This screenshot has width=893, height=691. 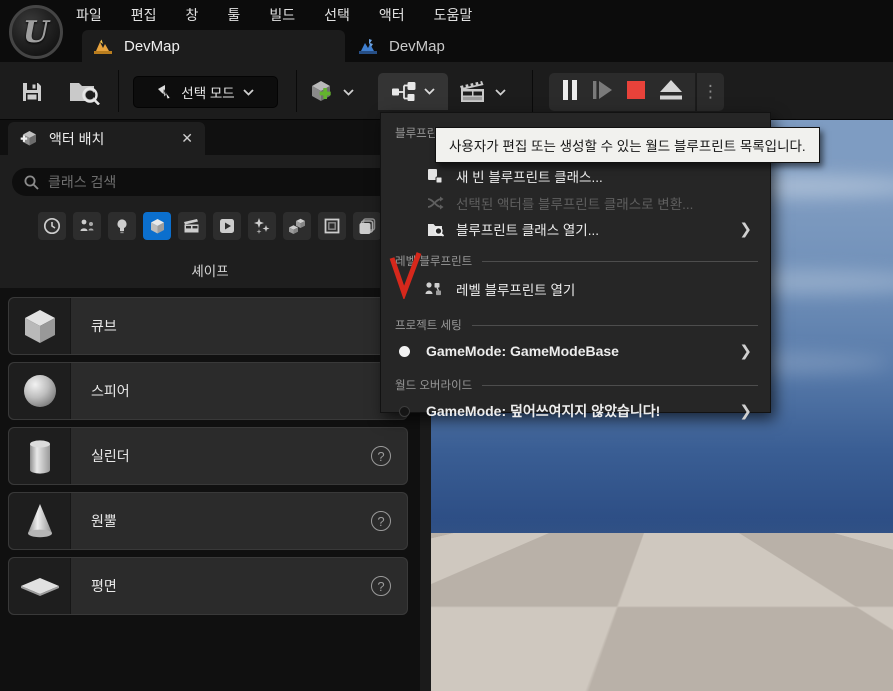 I want to click on menu-tools: 툴, so click(x=233, y=15).